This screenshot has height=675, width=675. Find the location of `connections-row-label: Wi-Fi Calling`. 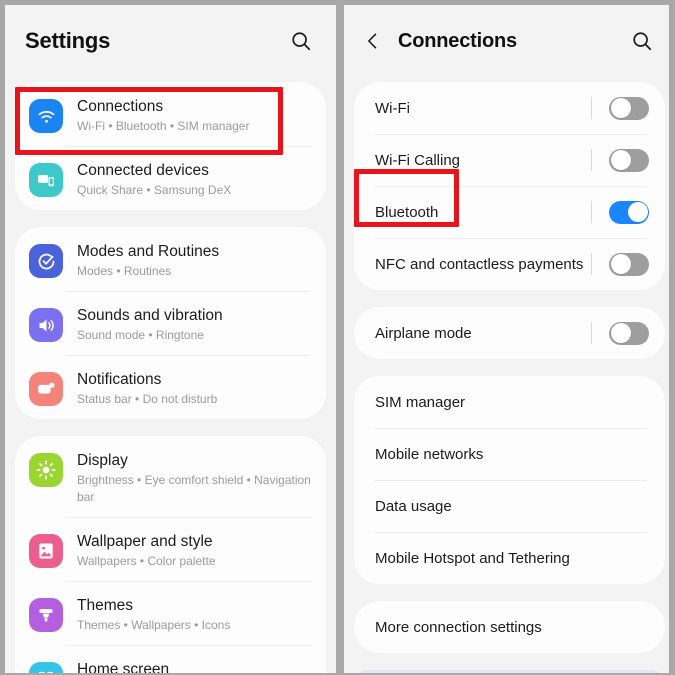

connections-row-label: Wi-Fi Calling is located at coordinates (418, 160).